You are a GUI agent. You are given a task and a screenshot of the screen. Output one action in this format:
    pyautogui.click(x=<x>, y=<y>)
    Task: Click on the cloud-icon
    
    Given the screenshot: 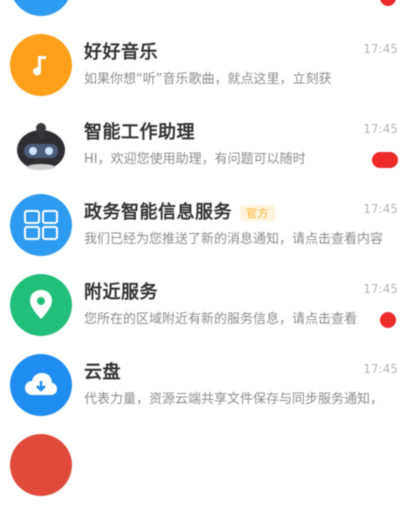 What is the action you would take?
    pyautogui.click(x=41, y=385)
    